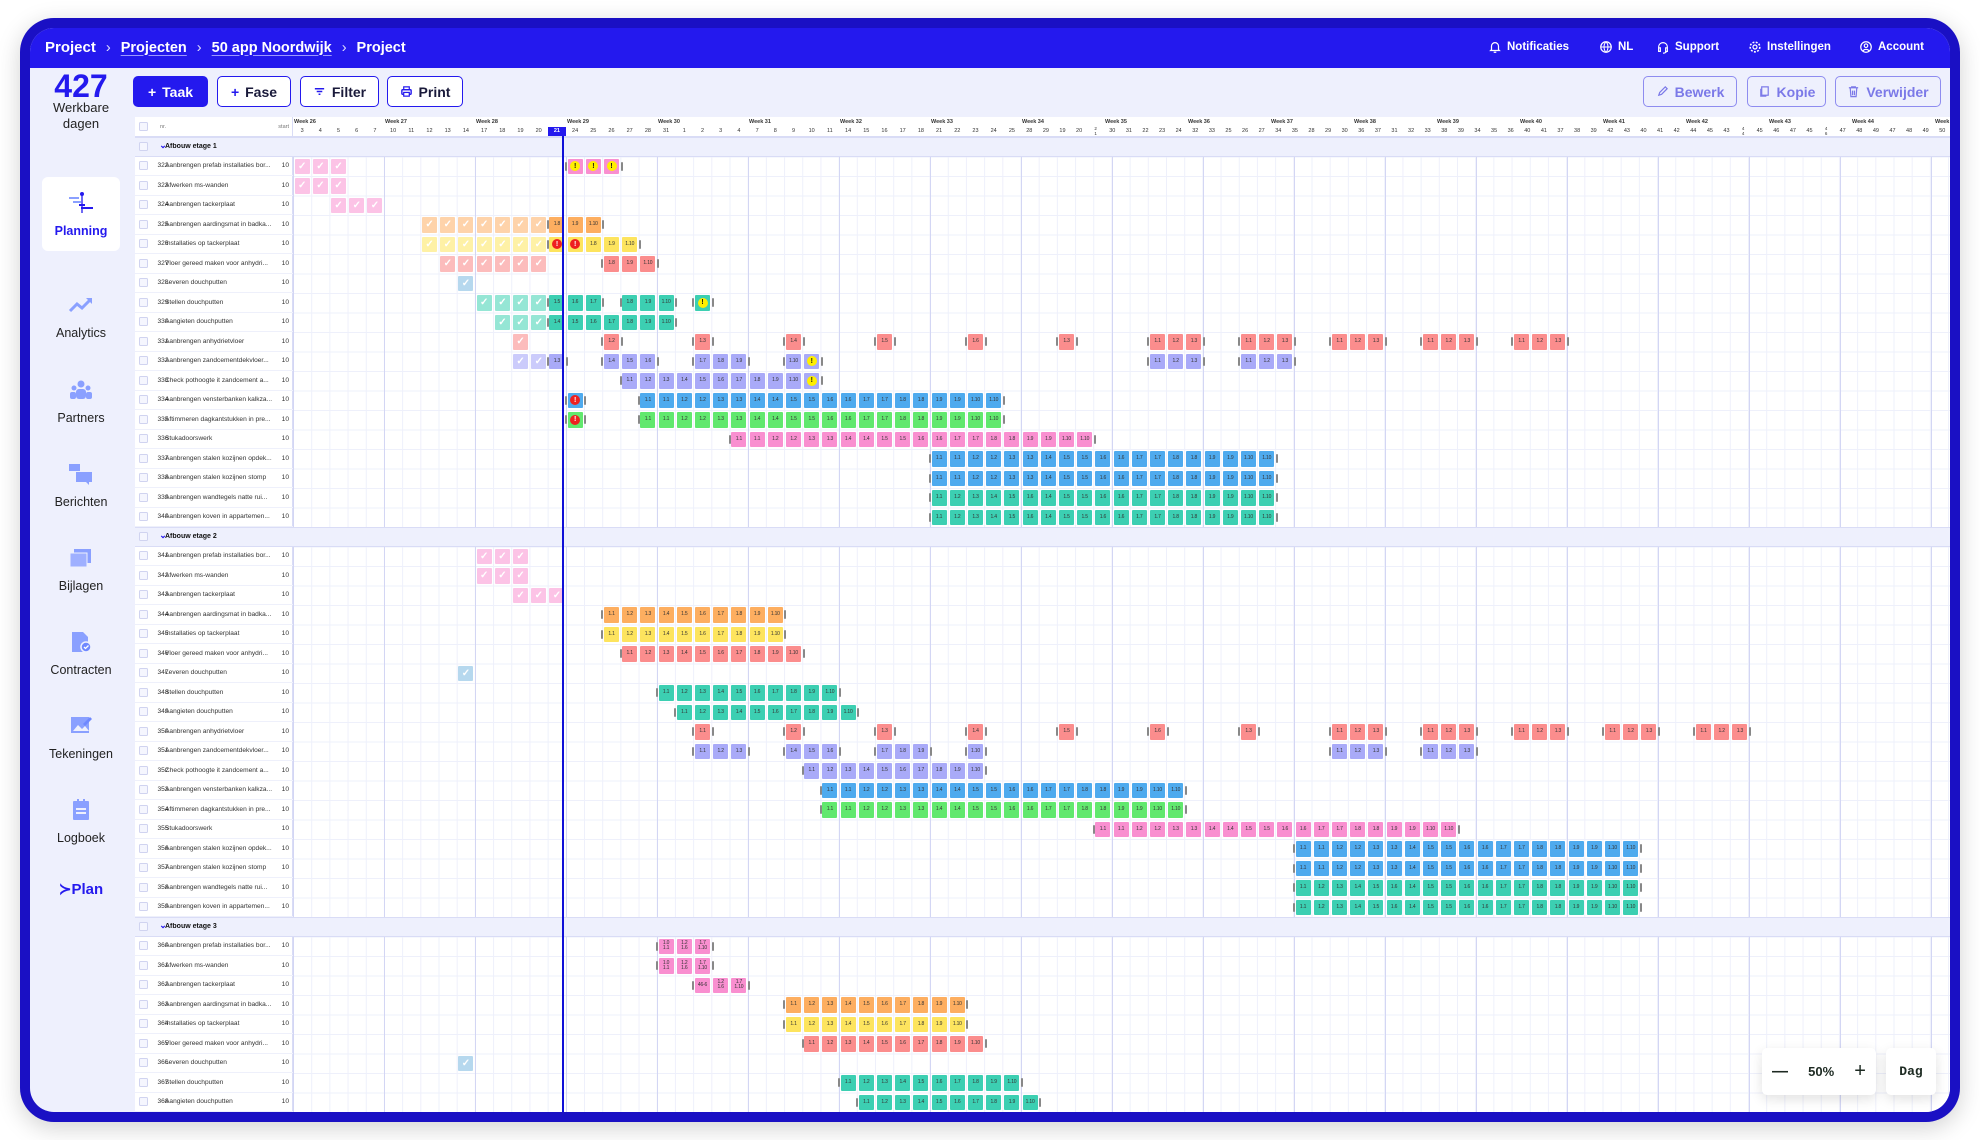 This screenshot has height=1140, width=1980. Describe the element at coordinates (214, 205) in the screenshot. I see `task-row: 324 Aanbrengen tackerplaat 10` at that location.